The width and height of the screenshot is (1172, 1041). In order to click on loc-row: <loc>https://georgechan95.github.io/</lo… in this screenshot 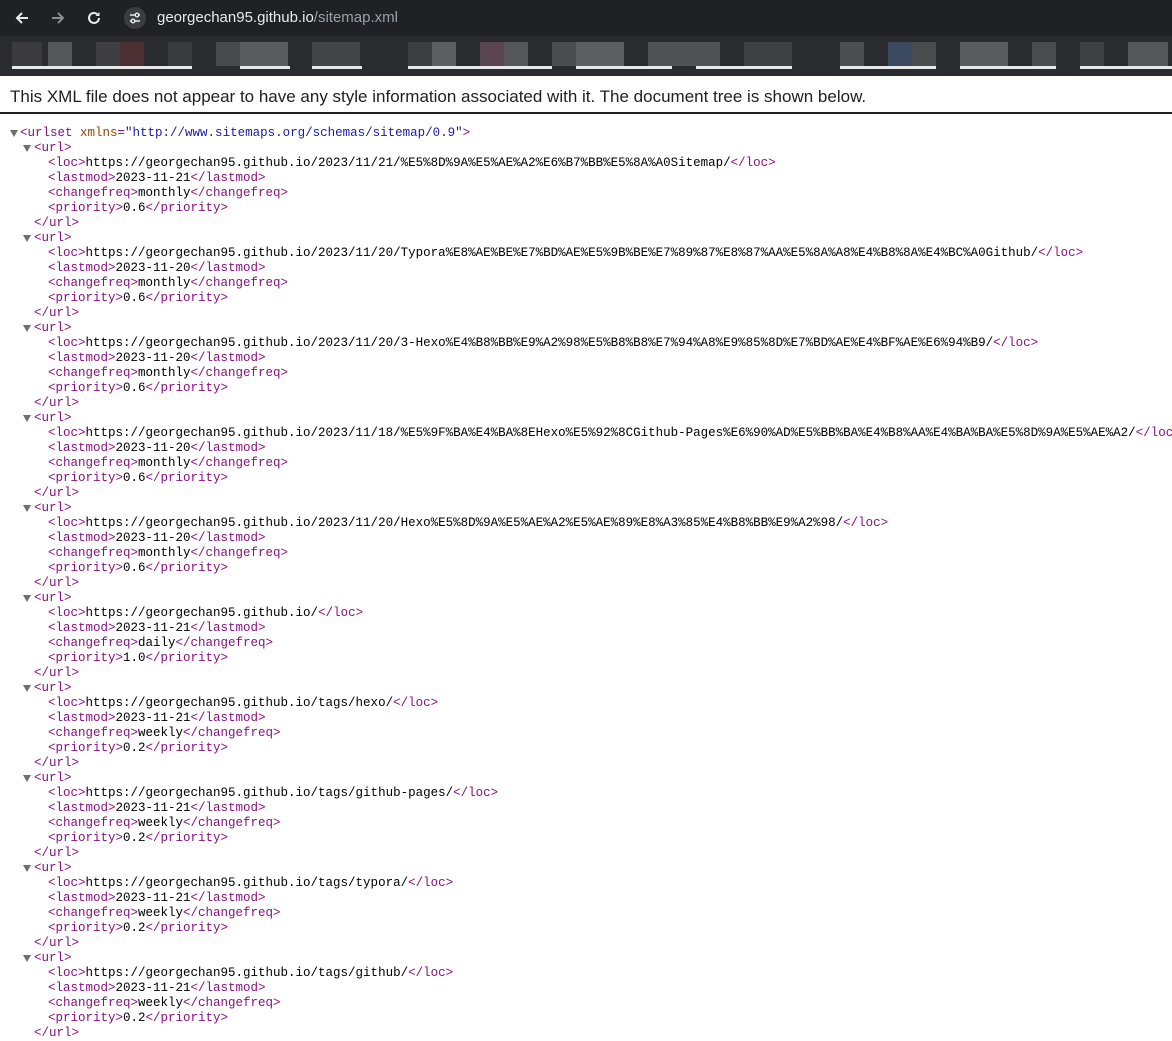, I will do `click(206, 613)`.